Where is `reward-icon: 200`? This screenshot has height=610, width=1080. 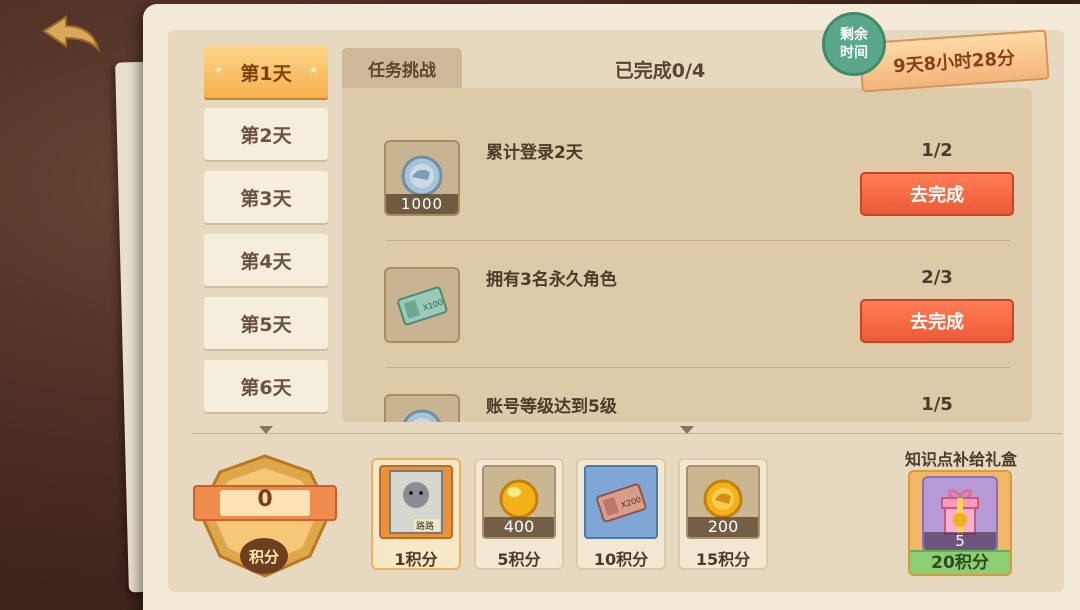
reward-icon: 200 is located at coordinates (723, 502).